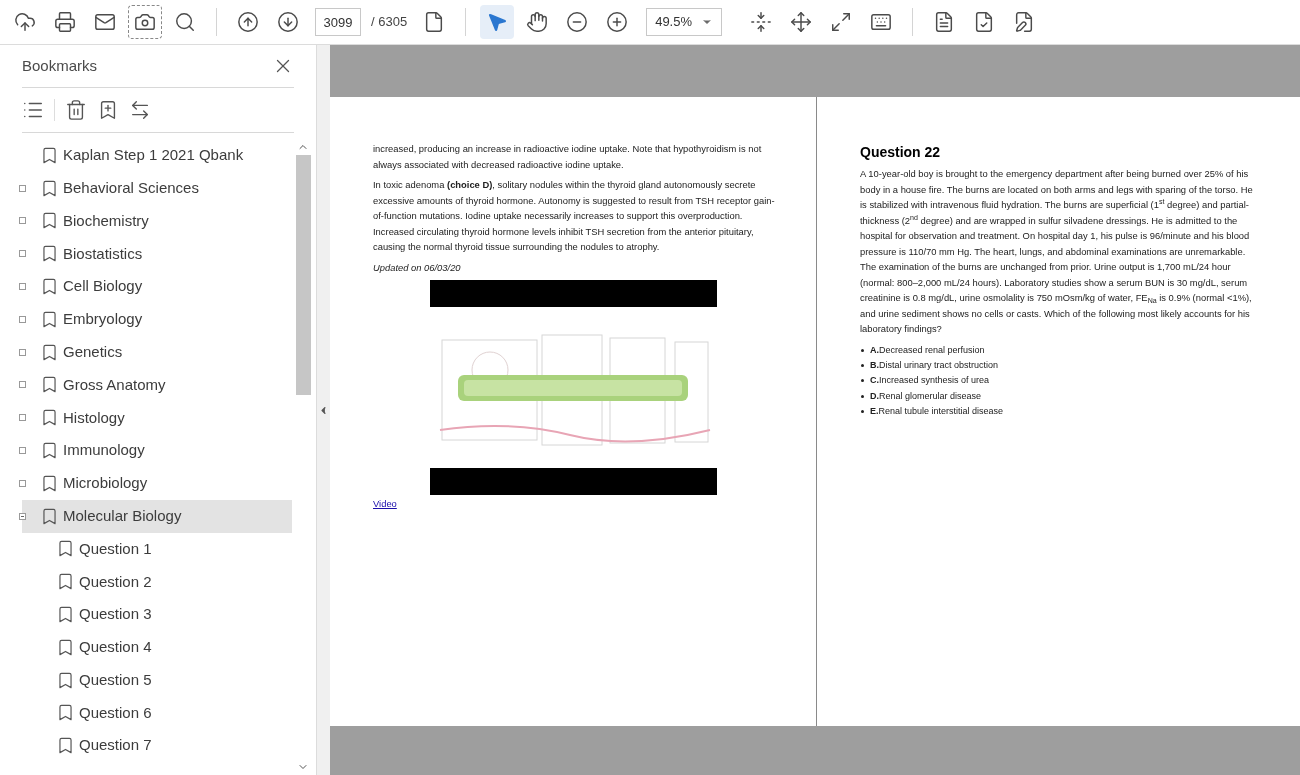 The width and height of the screenshot is (1300, 775). I want to click on expand-arrows-icon, so click(140, 110).